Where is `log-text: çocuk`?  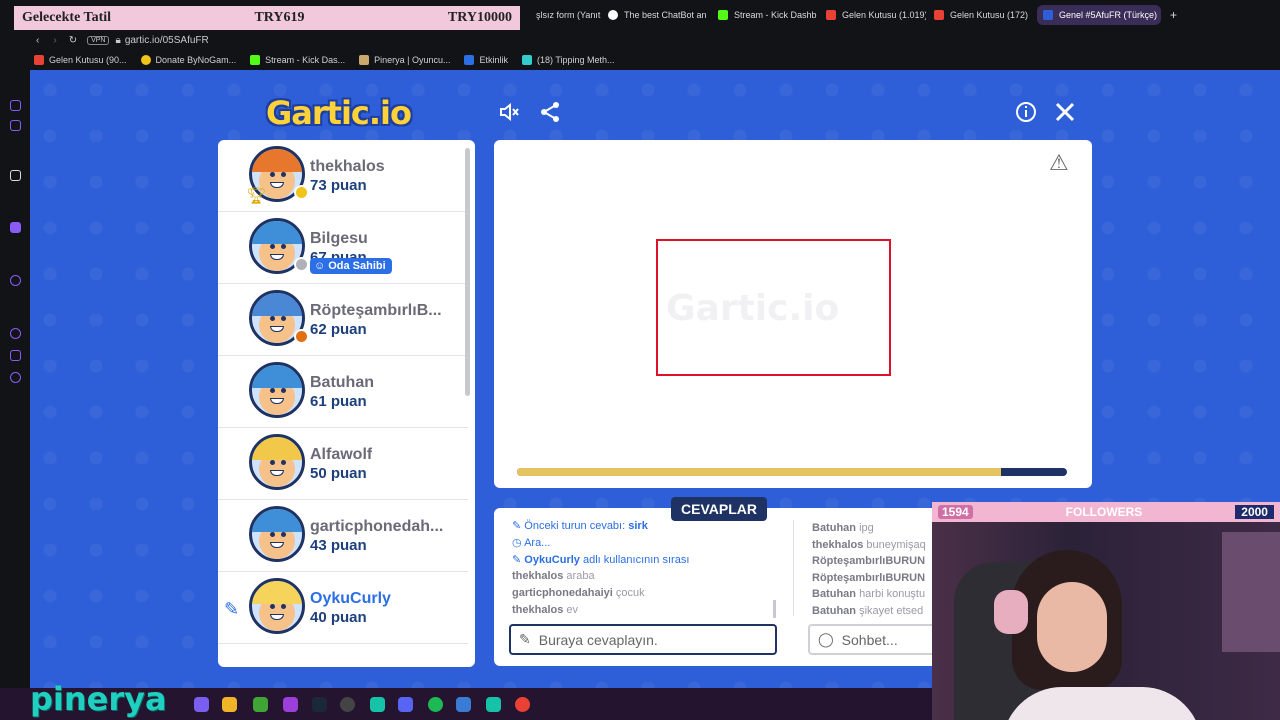 log-text: çocuk is located at coordinates (630, 593).